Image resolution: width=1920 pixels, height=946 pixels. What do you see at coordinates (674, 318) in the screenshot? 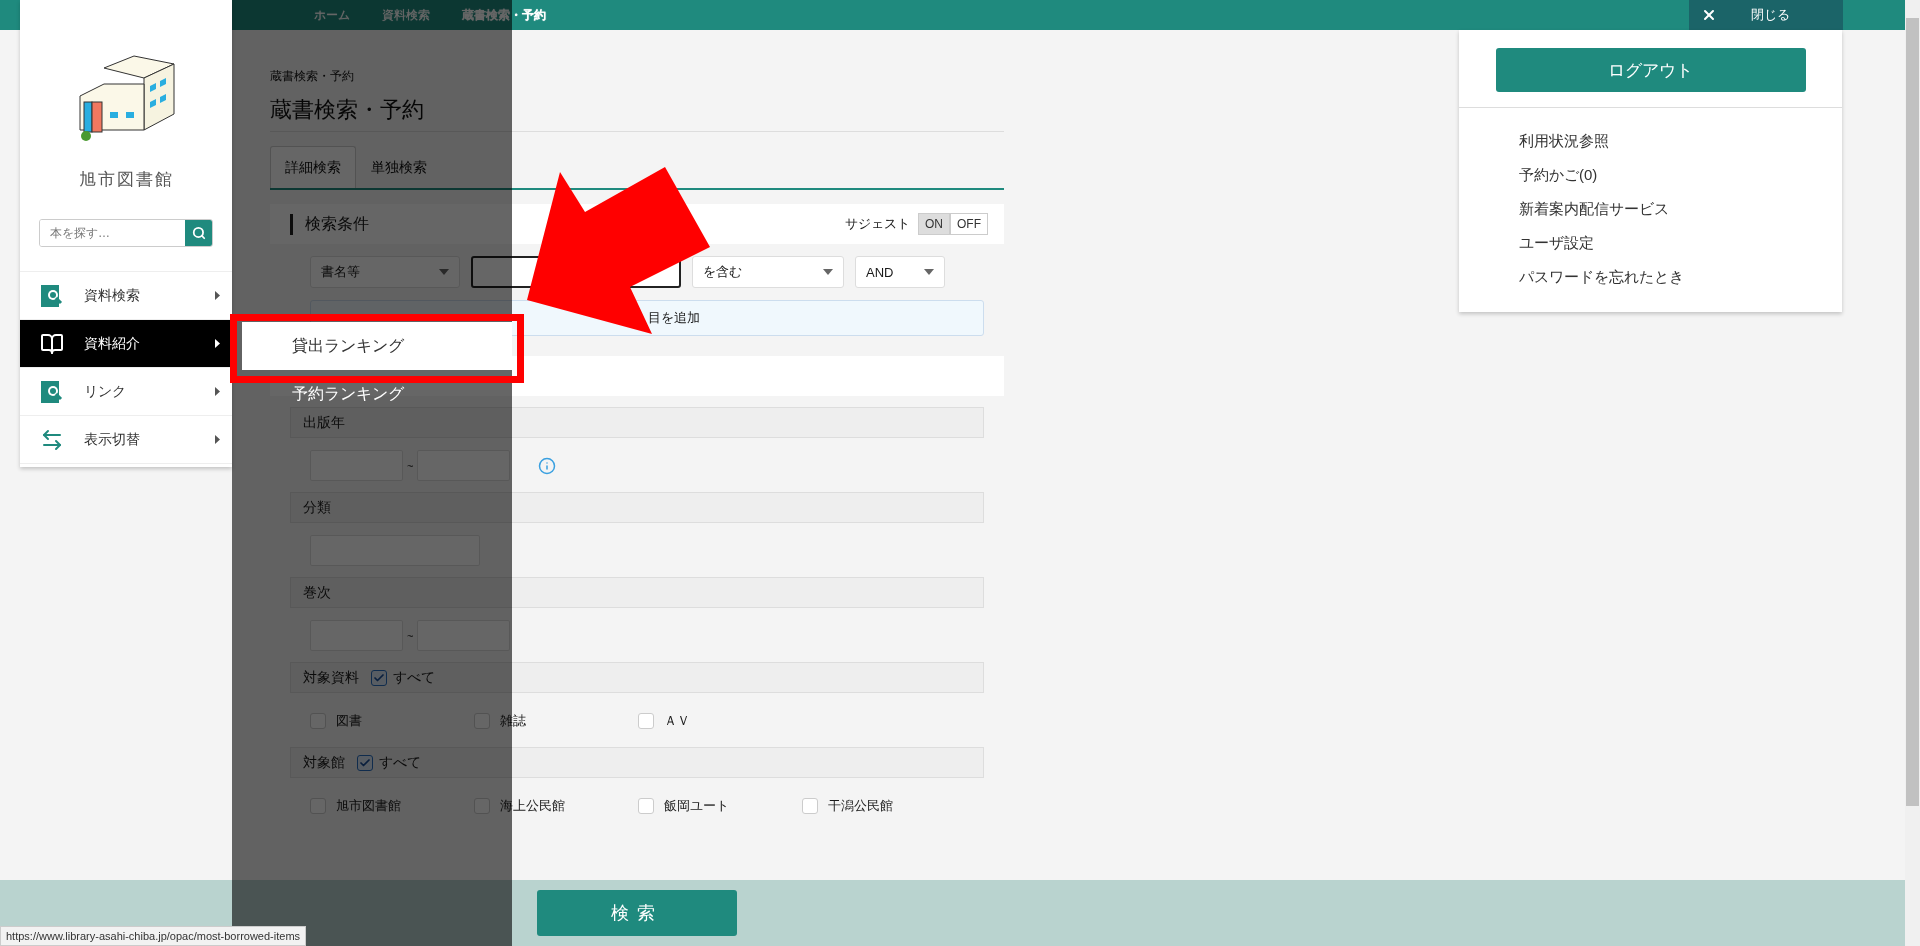
I see `add-condition-text: 目を追加` at bounding box center [674, 318].